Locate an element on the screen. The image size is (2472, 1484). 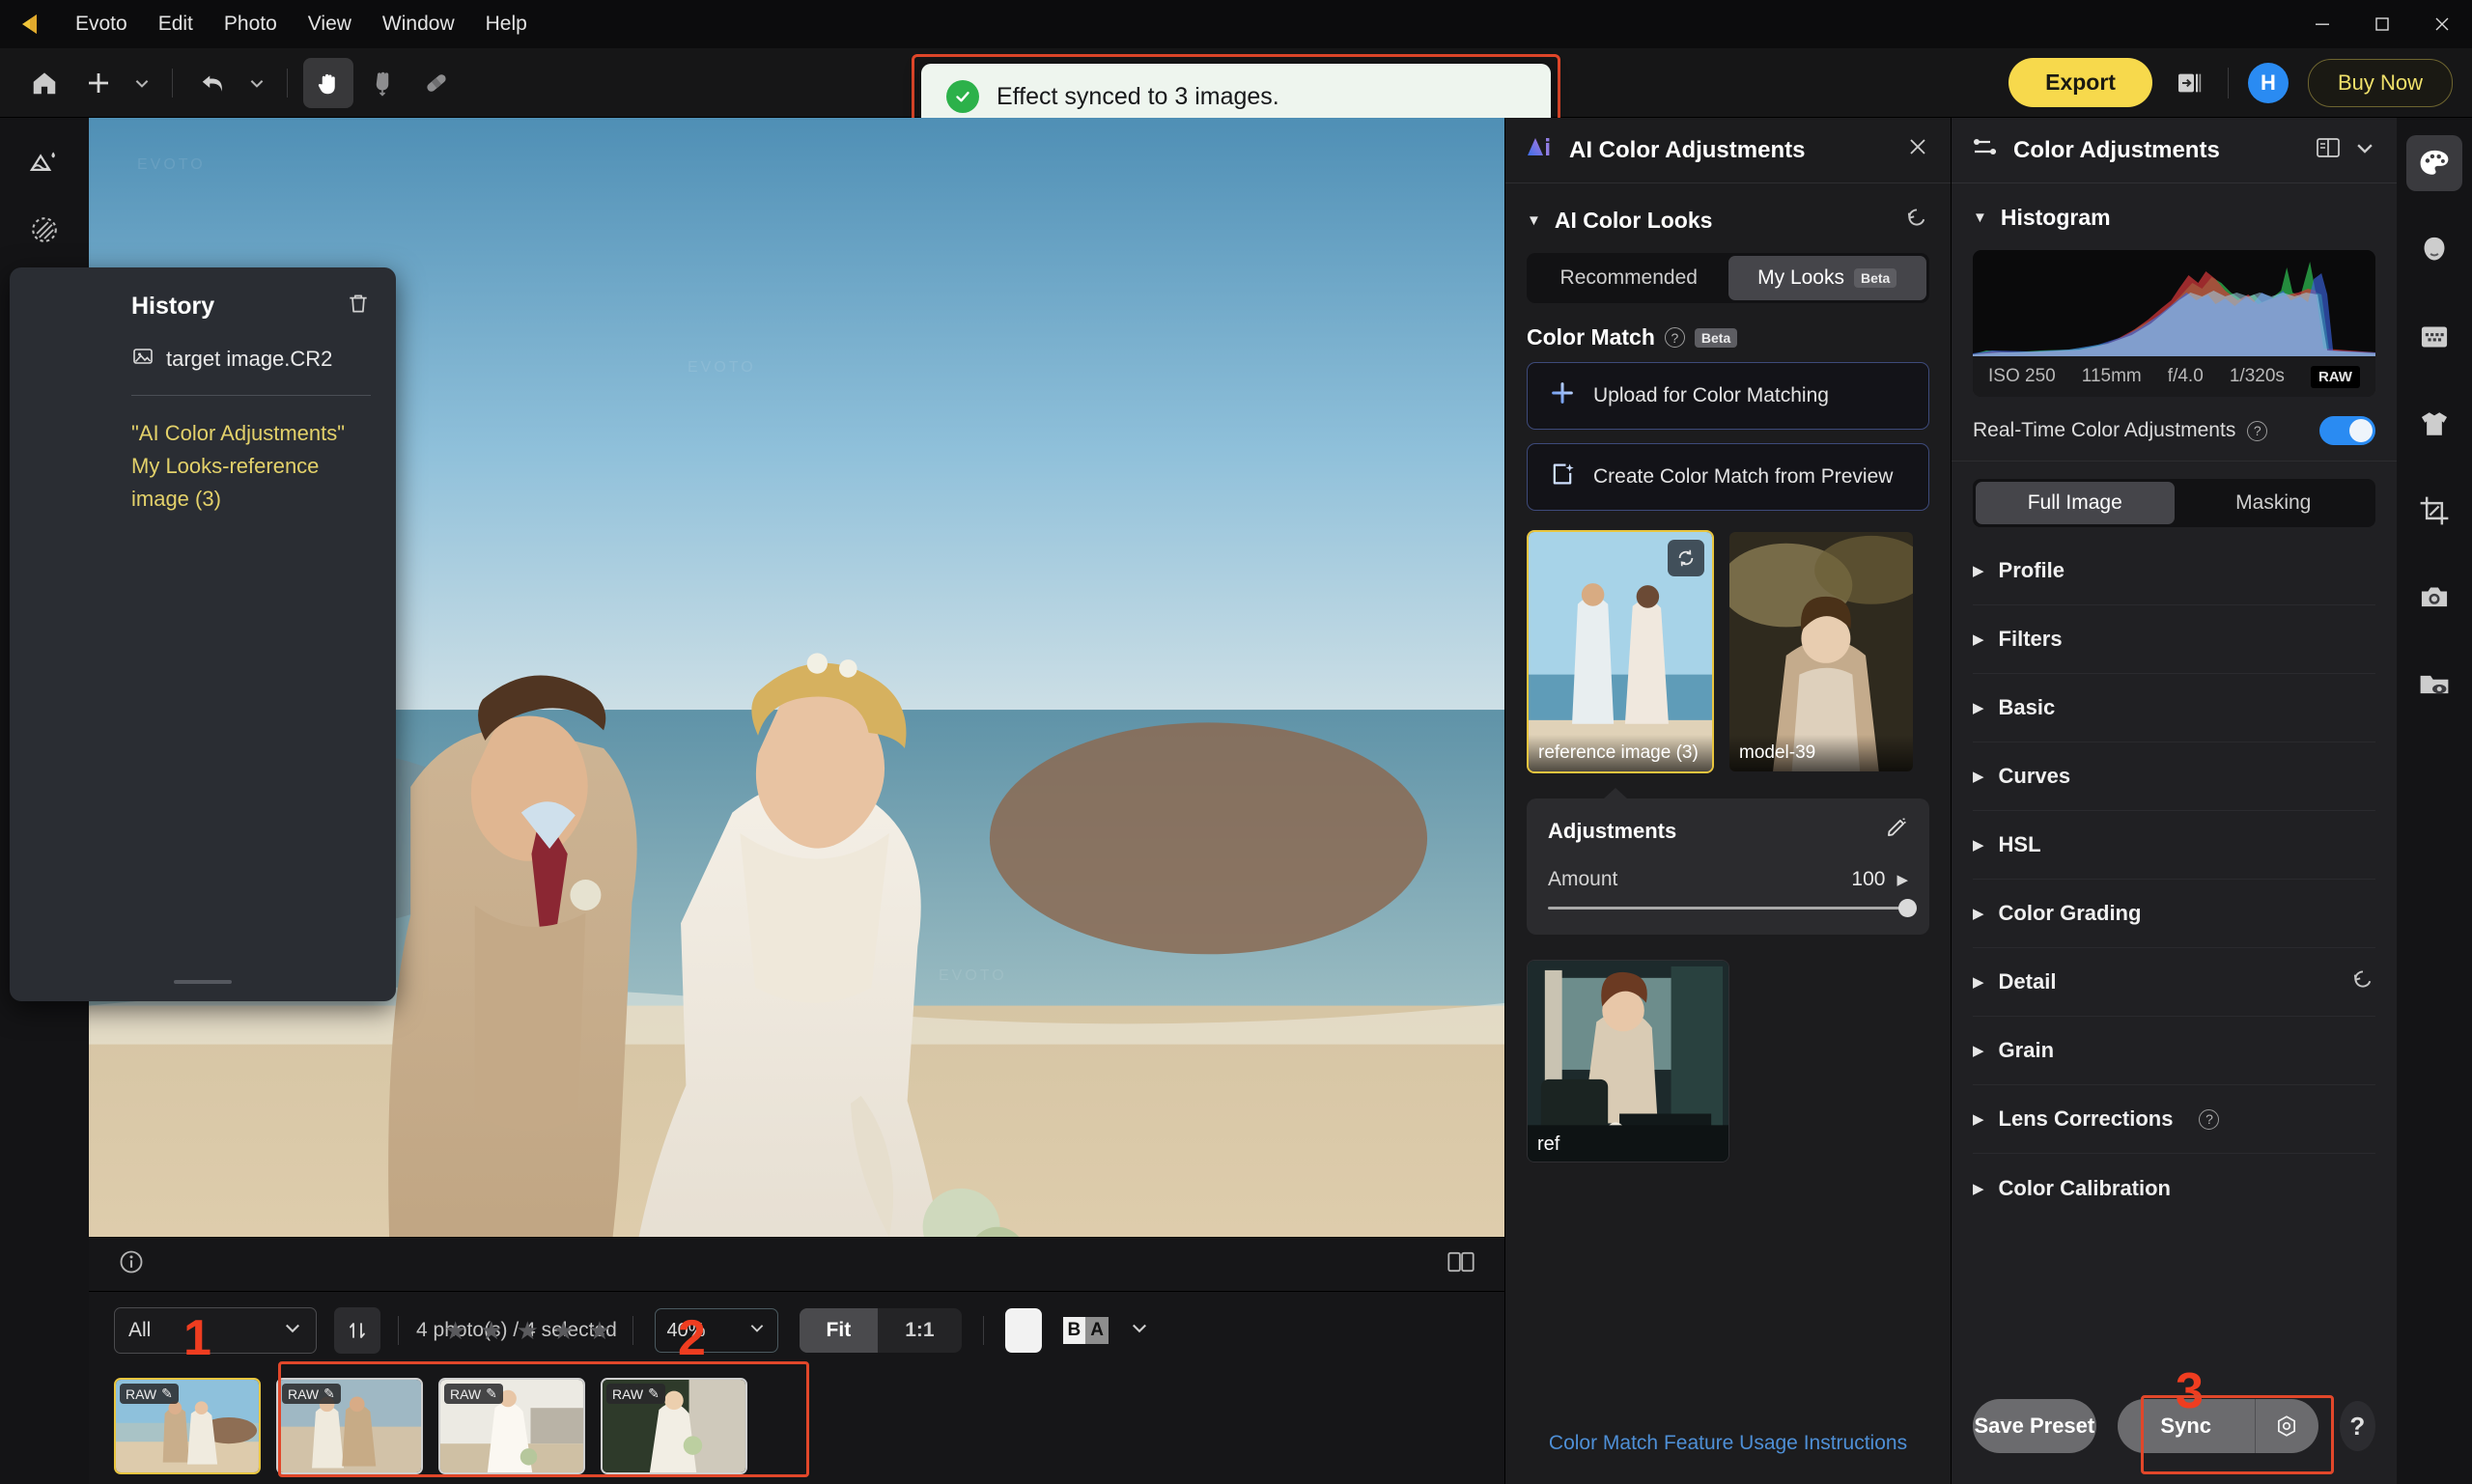
menu-window: Window is located at coordinates (418, 25).